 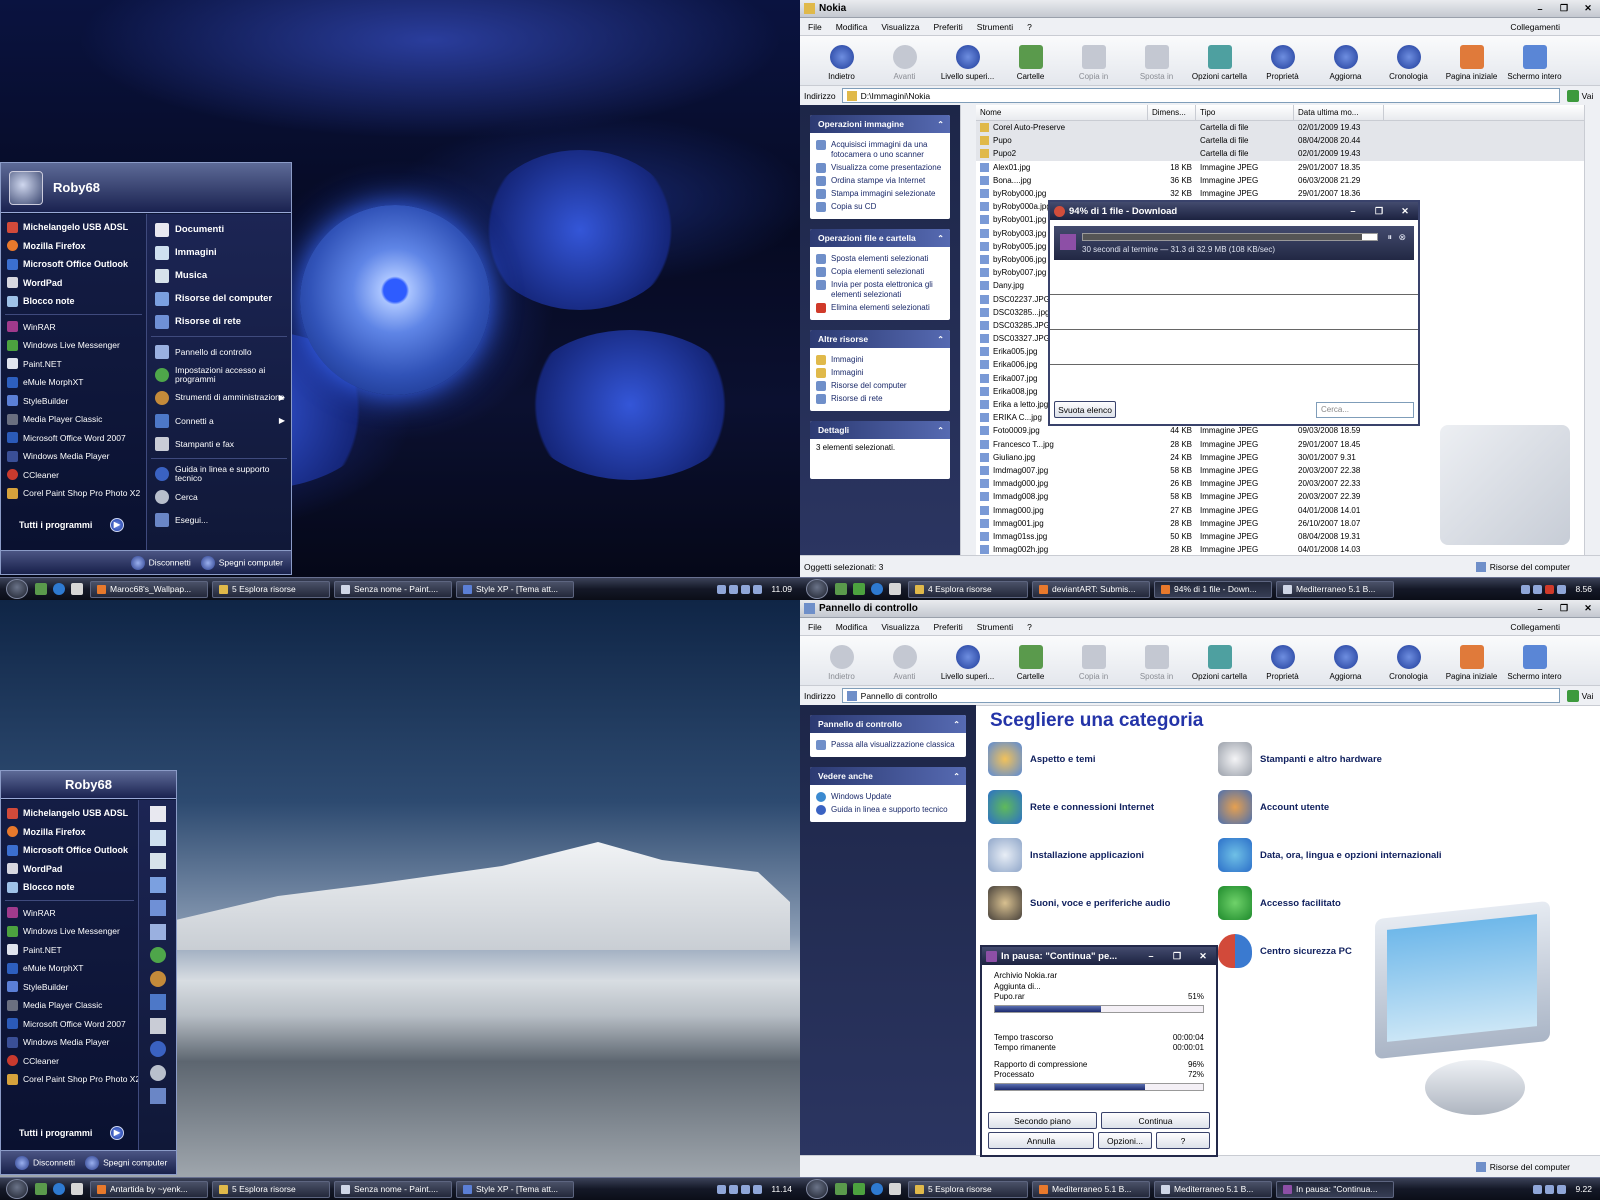 I want to click on recent-item: Windows Live Messenger, so click(x=73, y=345).